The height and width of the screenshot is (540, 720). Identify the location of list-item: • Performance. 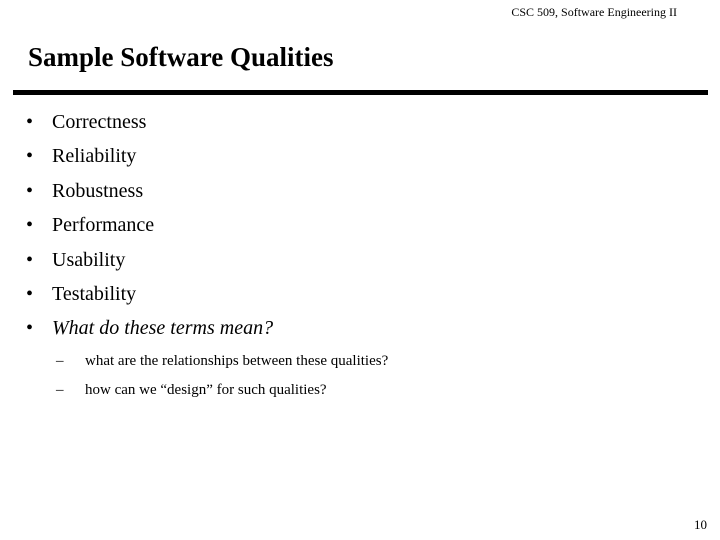
(360, 228).